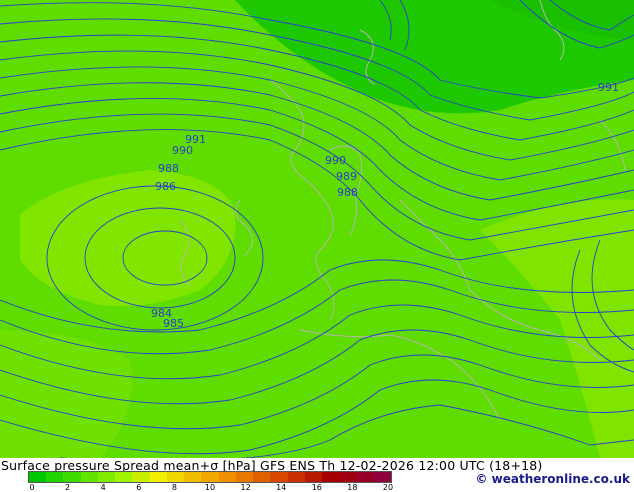 The width and height of the screenshot is (634, 492). What do you see at coordinates (32, 487) in the screenshot?
I see `scale-tick-label: 0` at bounding box center [32, 487].